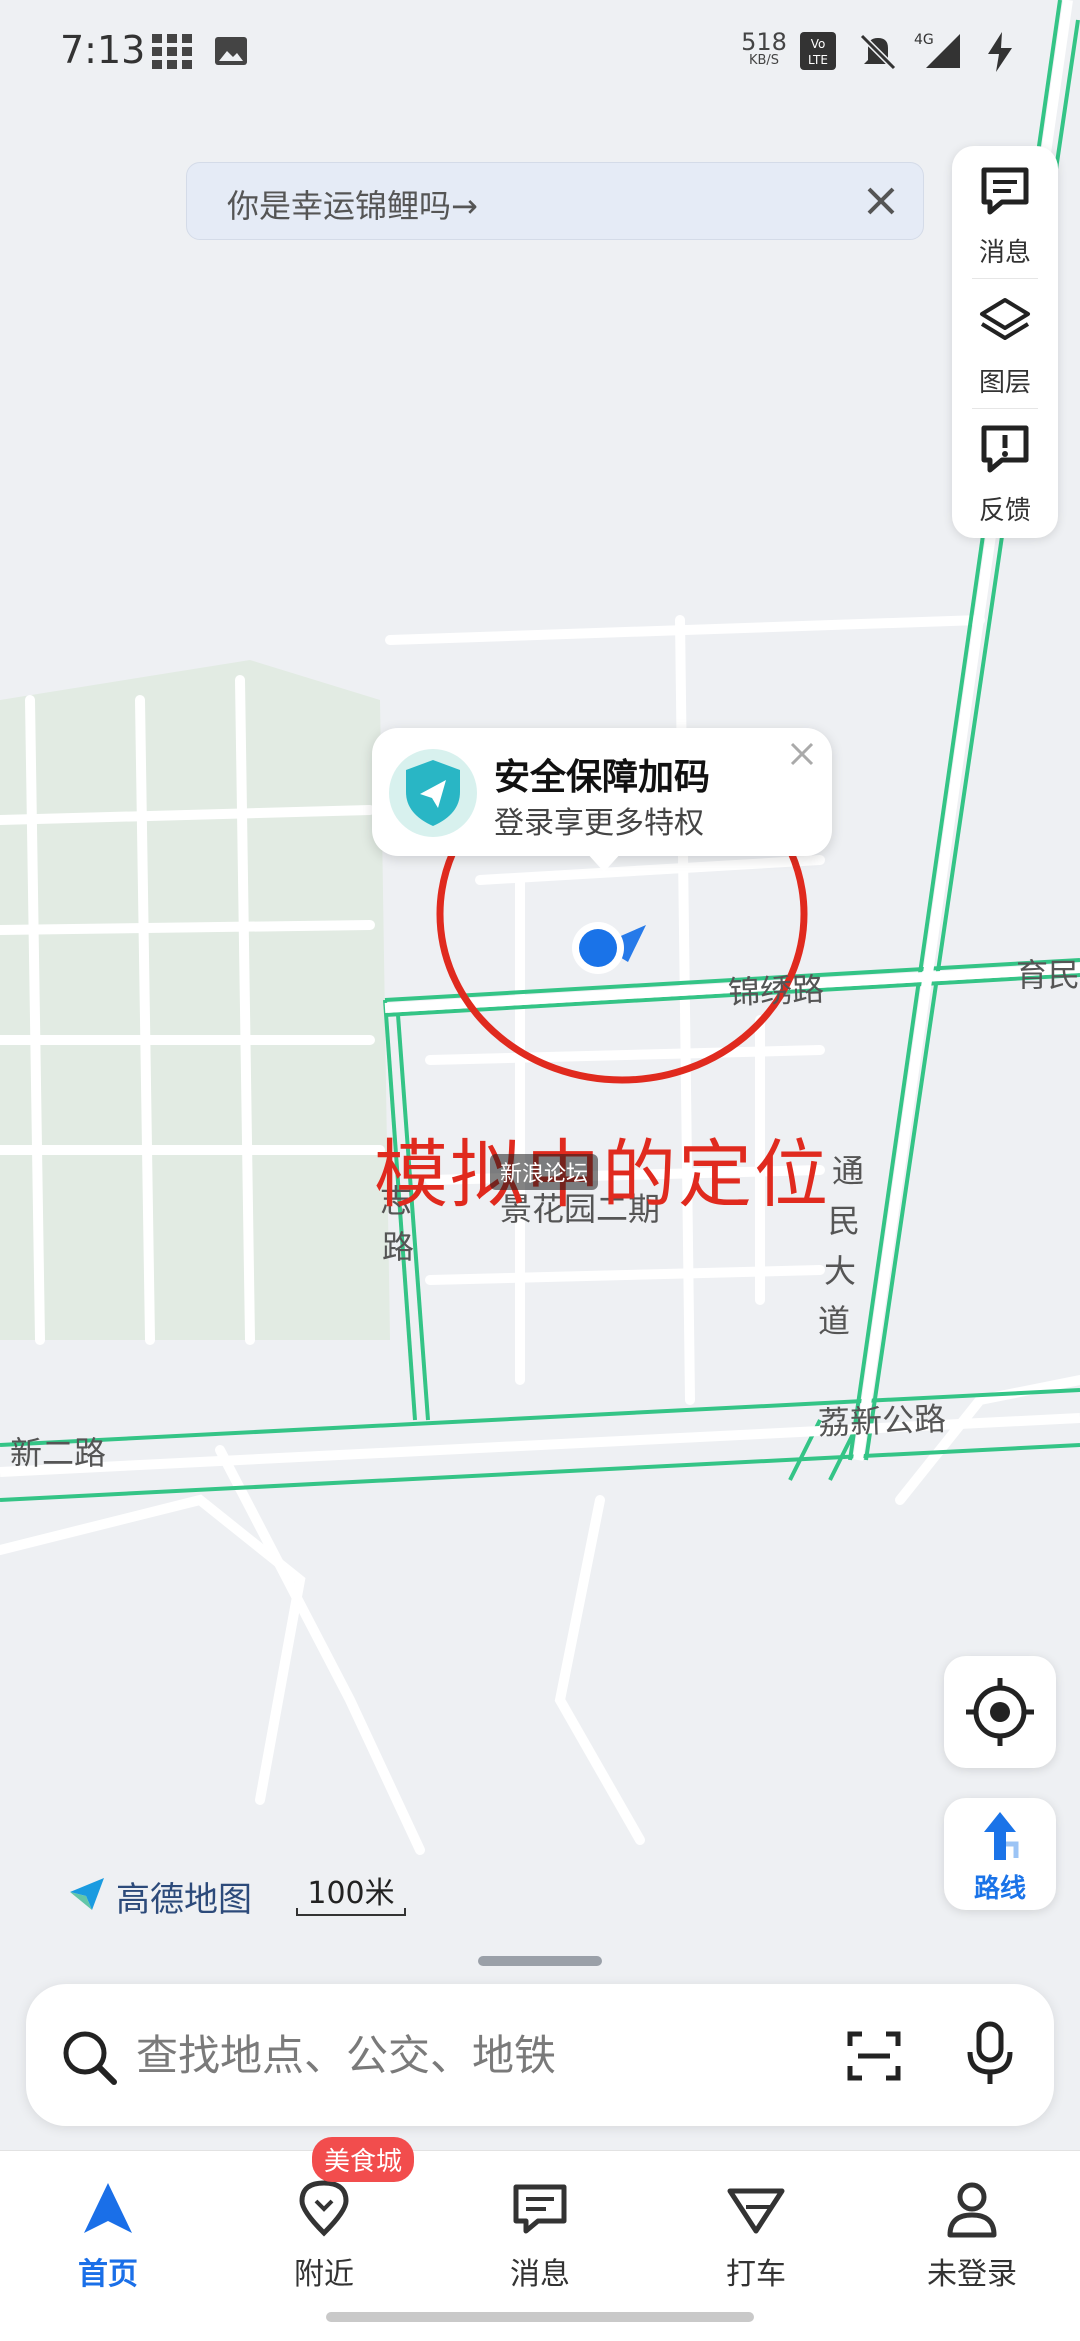 The width and height of the screenshot is (1080, 2341). What do you see at coordinates (999, 1889) in the screenshot?
I see `route-label: 路线` at bounding box center [999, 1889].